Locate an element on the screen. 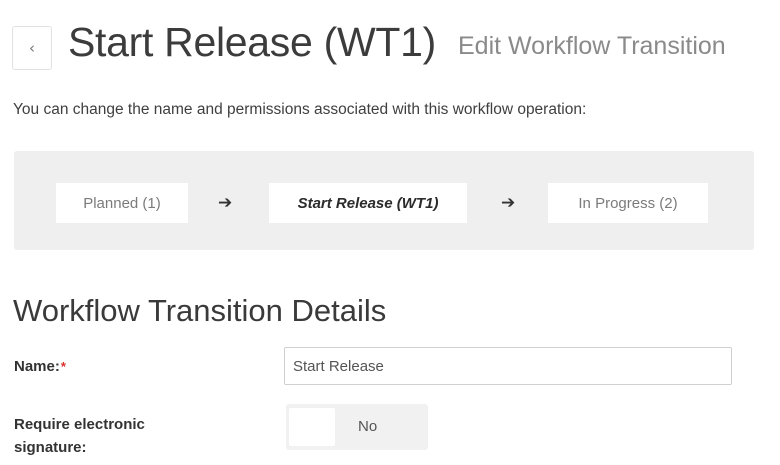  page-title: Start Release (WT1) is located at coordinates (252, 42).